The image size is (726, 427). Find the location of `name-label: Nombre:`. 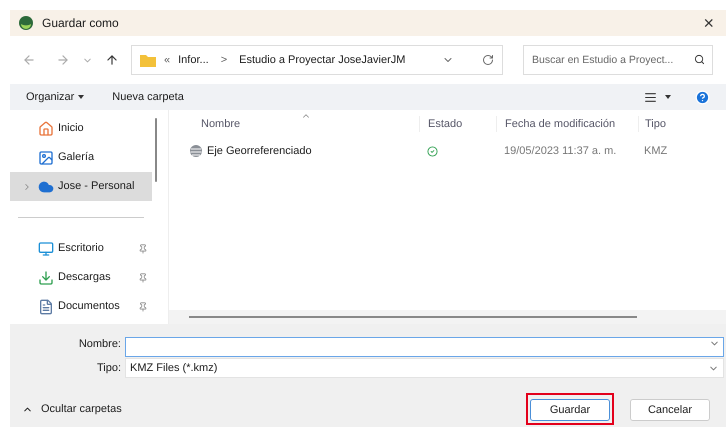

name-label: Nombre: is located at coordinates (100, 344).